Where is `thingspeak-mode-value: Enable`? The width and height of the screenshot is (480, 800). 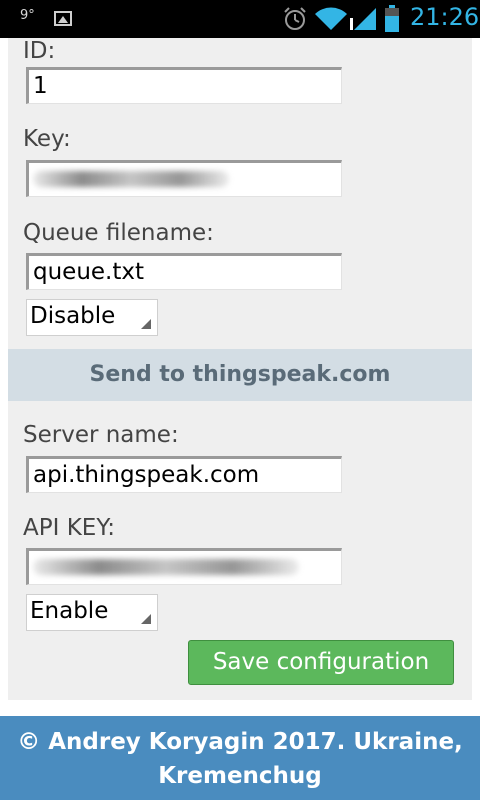
thingspeak-mode-value: Enable is located at coordinates (69, 611).